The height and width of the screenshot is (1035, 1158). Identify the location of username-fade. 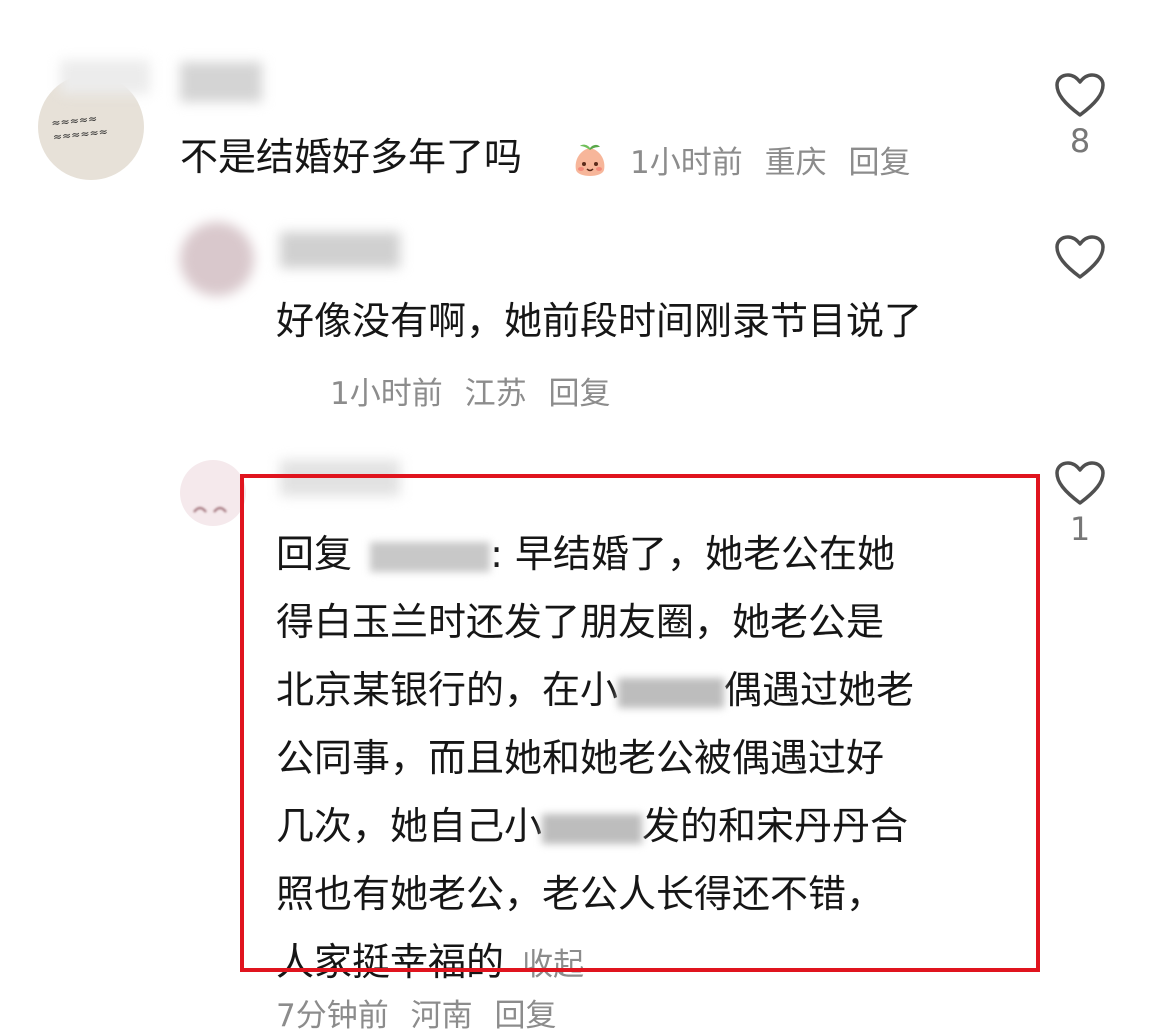
(105, 77).